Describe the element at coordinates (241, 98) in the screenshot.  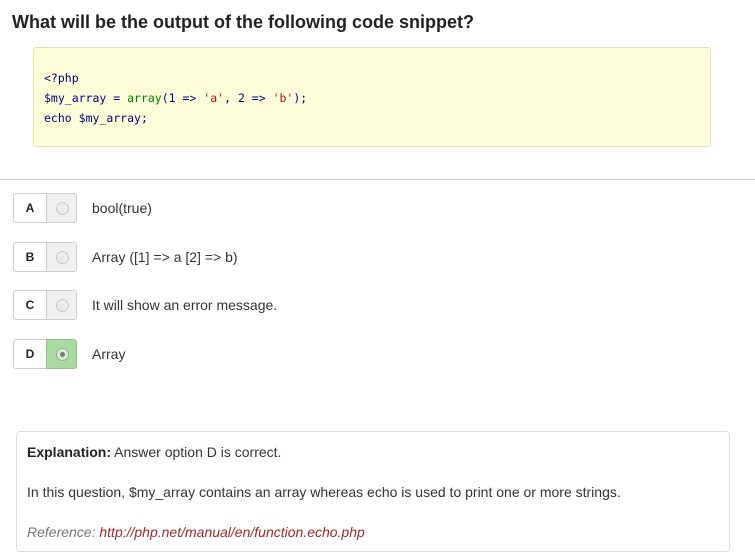
I see `code-num-2: 2` at that location.